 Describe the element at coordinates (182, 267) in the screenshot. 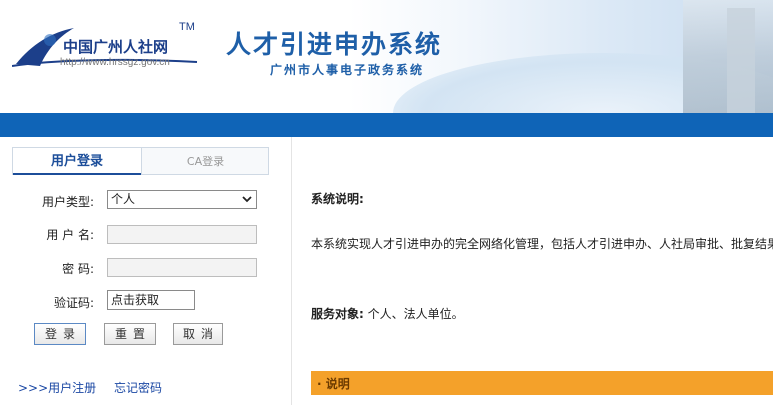

I see `password-input` at that location.